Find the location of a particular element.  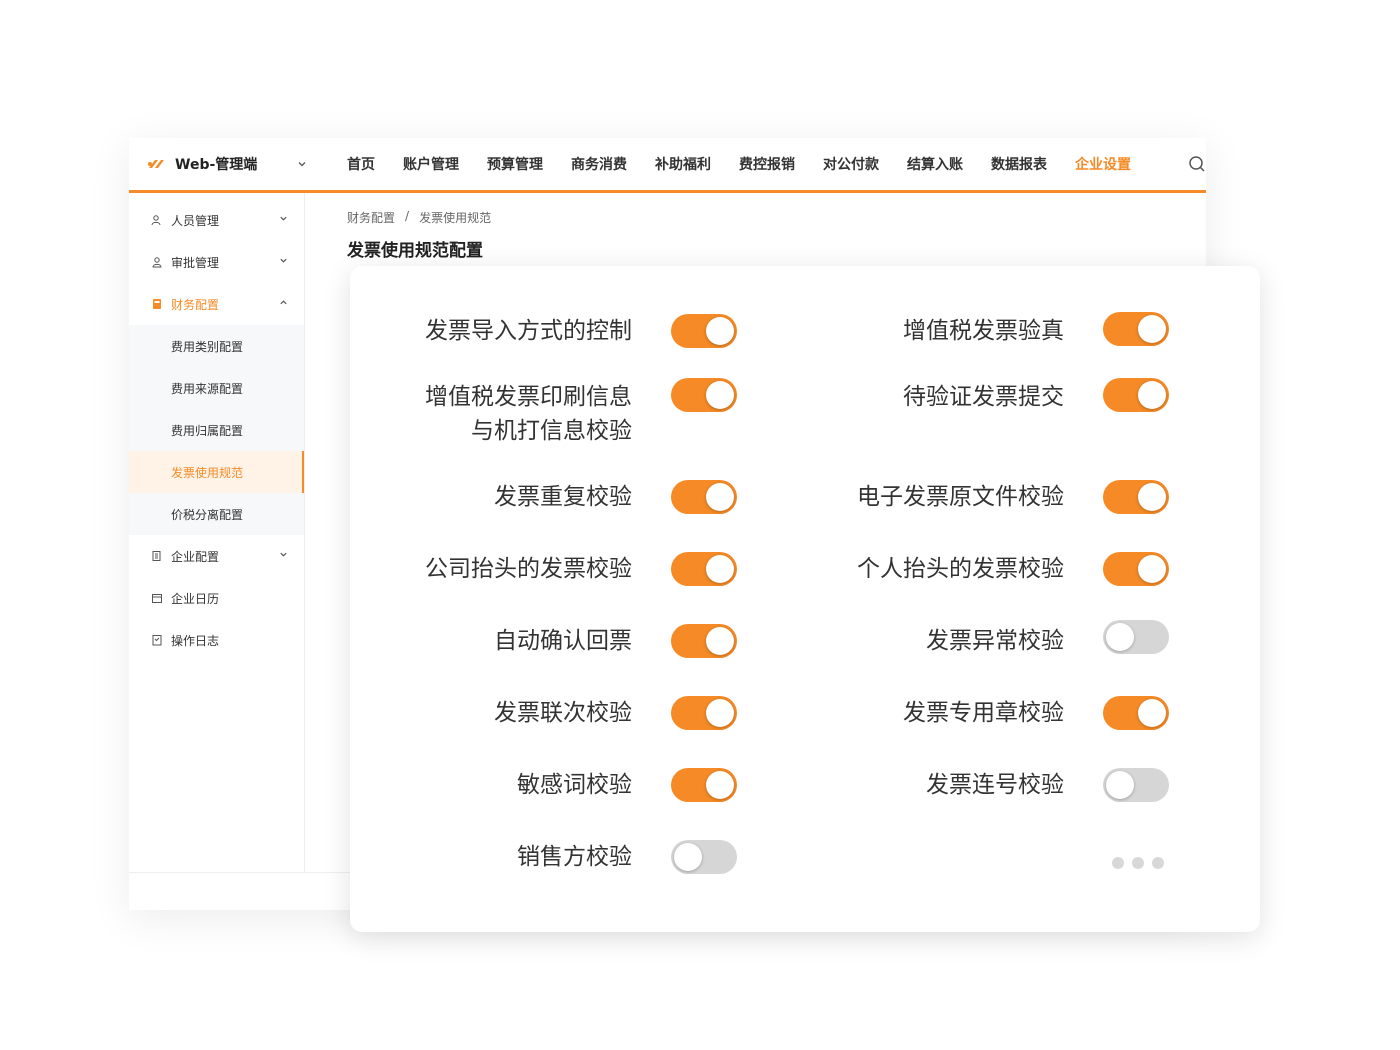

finance-icon is located at coordinates (157, 304).